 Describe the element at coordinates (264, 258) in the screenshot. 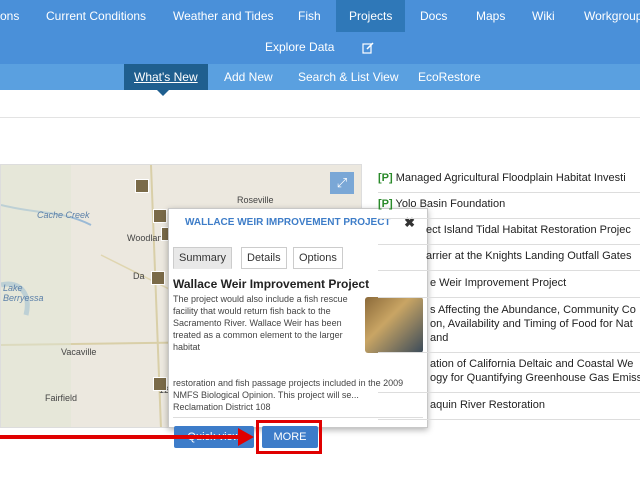

I see `popup-tab-details: Details` at that location.